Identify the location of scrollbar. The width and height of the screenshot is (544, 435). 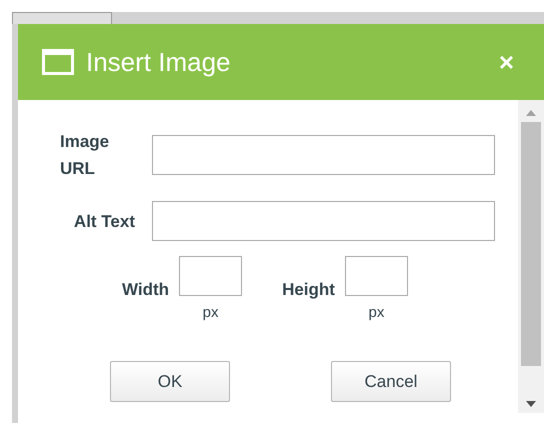
(531, 256).